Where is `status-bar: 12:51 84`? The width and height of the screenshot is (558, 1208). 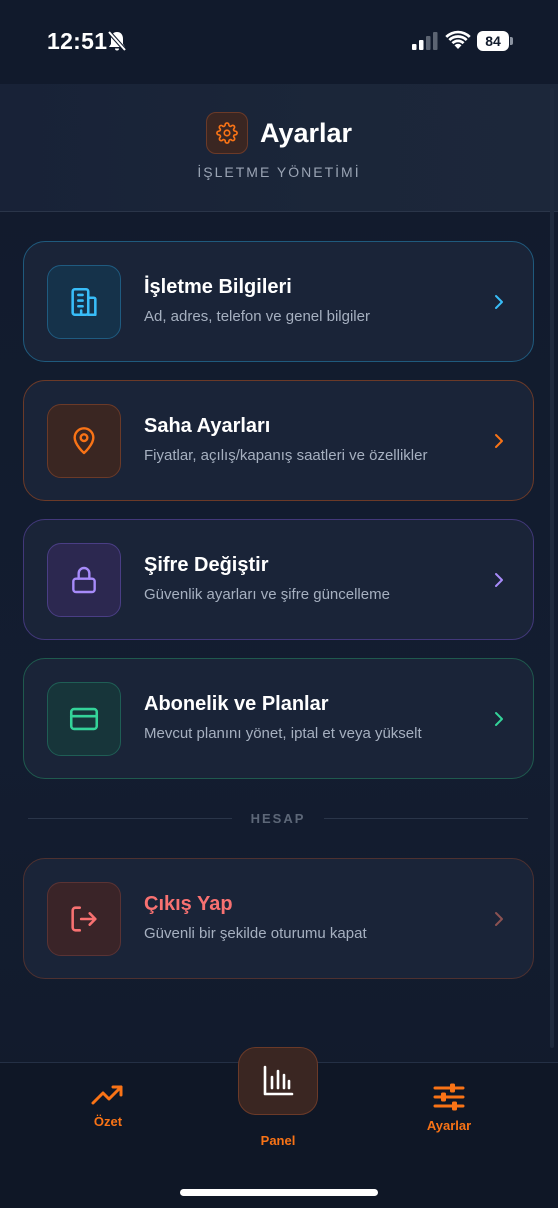 status-bar: 12:51 84 is located at coordinates (279, 42).